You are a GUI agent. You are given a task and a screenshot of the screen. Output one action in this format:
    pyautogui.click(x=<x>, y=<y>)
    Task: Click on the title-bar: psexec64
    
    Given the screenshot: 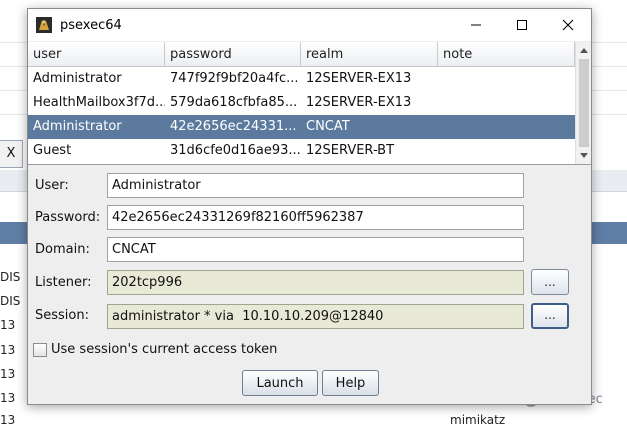 What is the action you would take?
    pyautogui.click(x=309, y=25)
    